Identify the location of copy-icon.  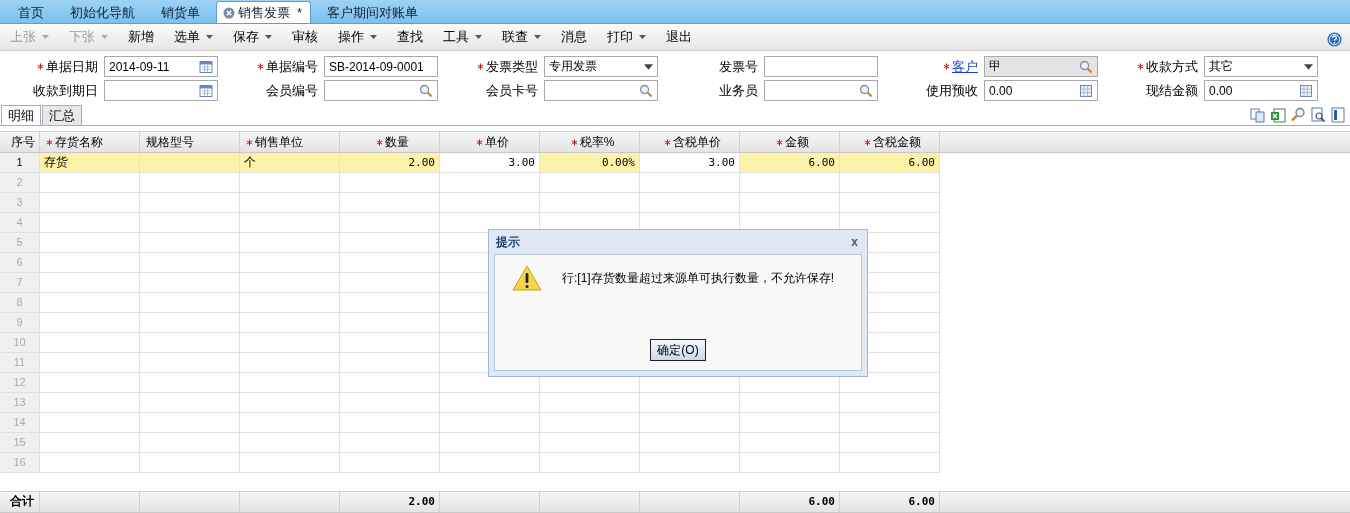
(1258, 115).